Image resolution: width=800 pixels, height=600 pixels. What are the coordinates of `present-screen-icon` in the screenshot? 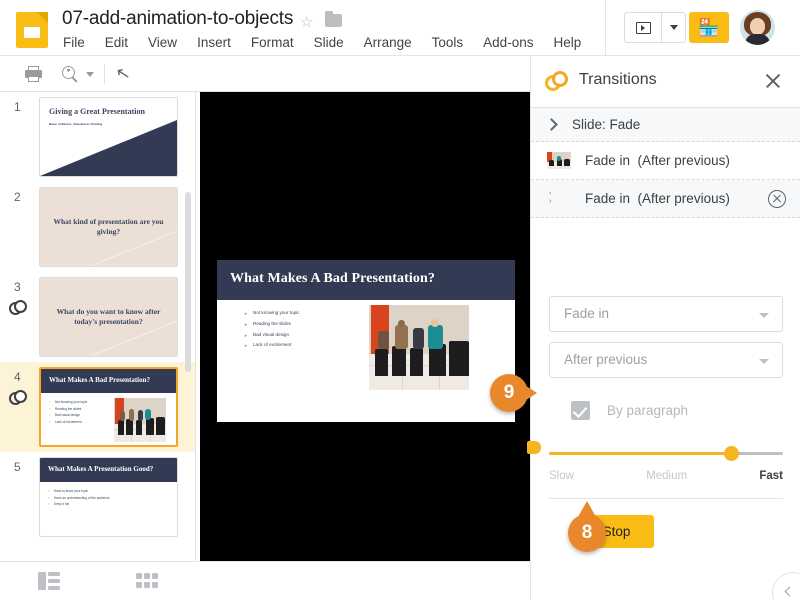 It's located at (643, 27).